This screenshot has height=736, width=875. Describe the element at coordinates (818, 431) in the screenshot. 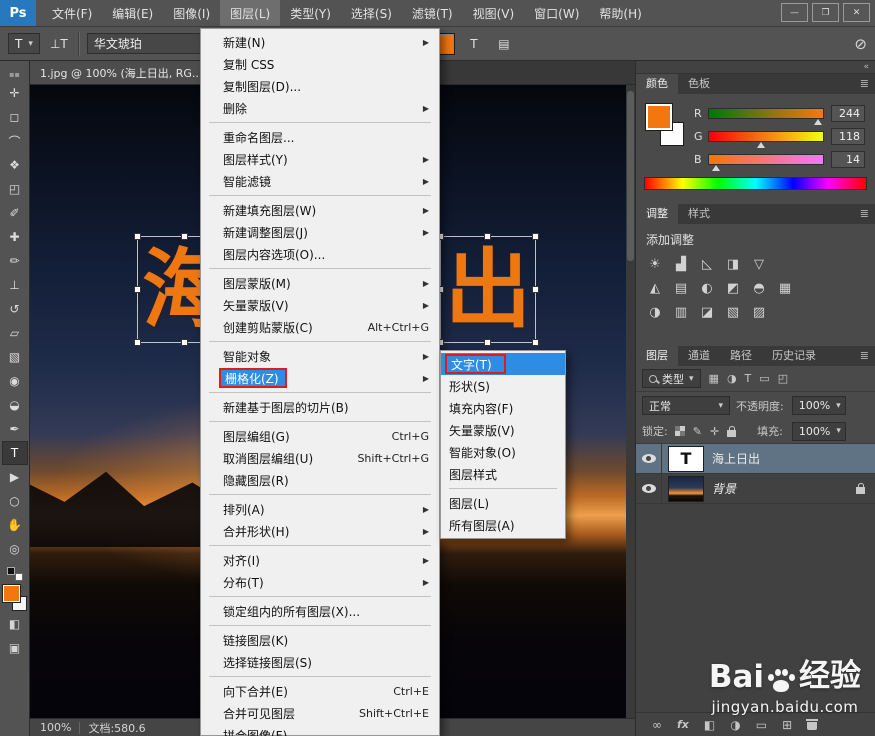

I see `fill-input: 100% ▾` at that location.